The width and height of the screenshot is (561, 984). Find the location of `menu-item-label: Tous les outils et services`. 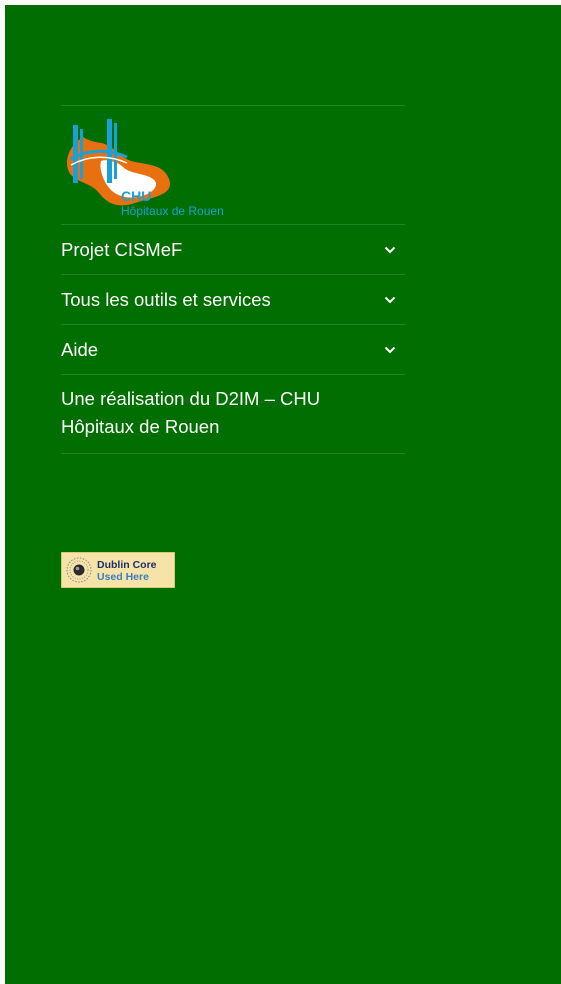

menu-item-label: Tous les outils et services is located at coordinates (166, 299).